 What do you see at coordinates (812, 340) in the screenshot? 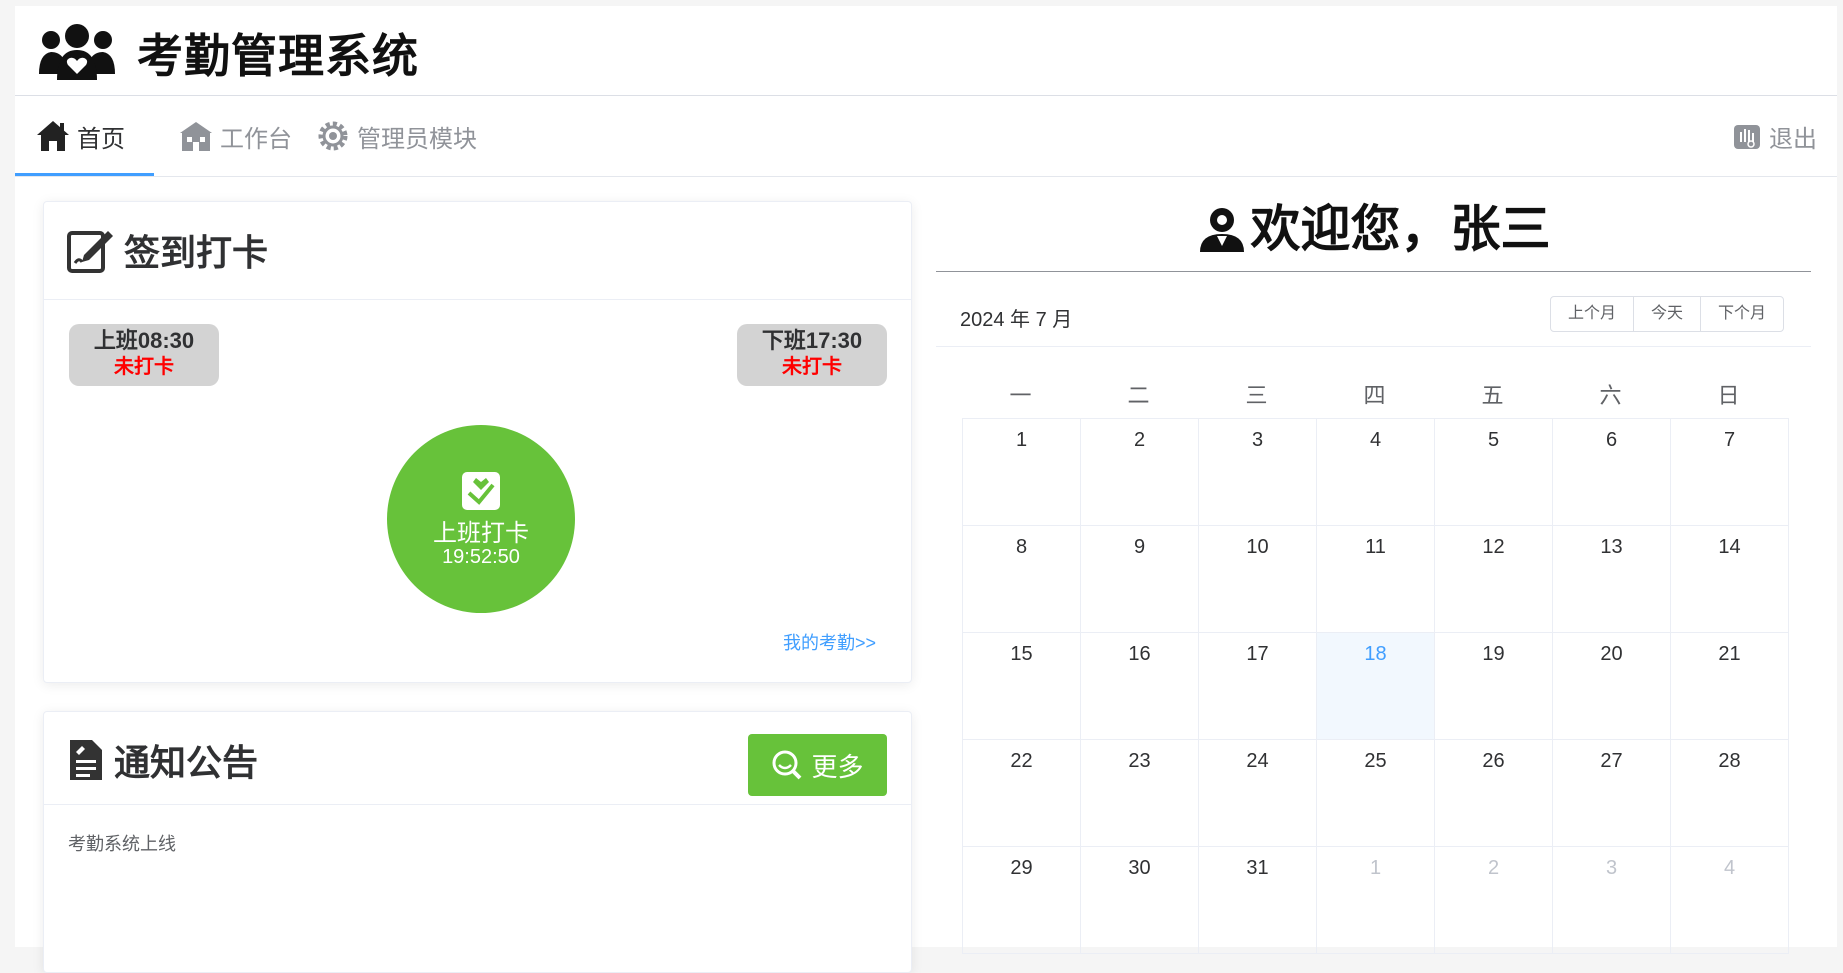
I see `off-duty-time: 下班17:30` at bounding box center [812, 340].